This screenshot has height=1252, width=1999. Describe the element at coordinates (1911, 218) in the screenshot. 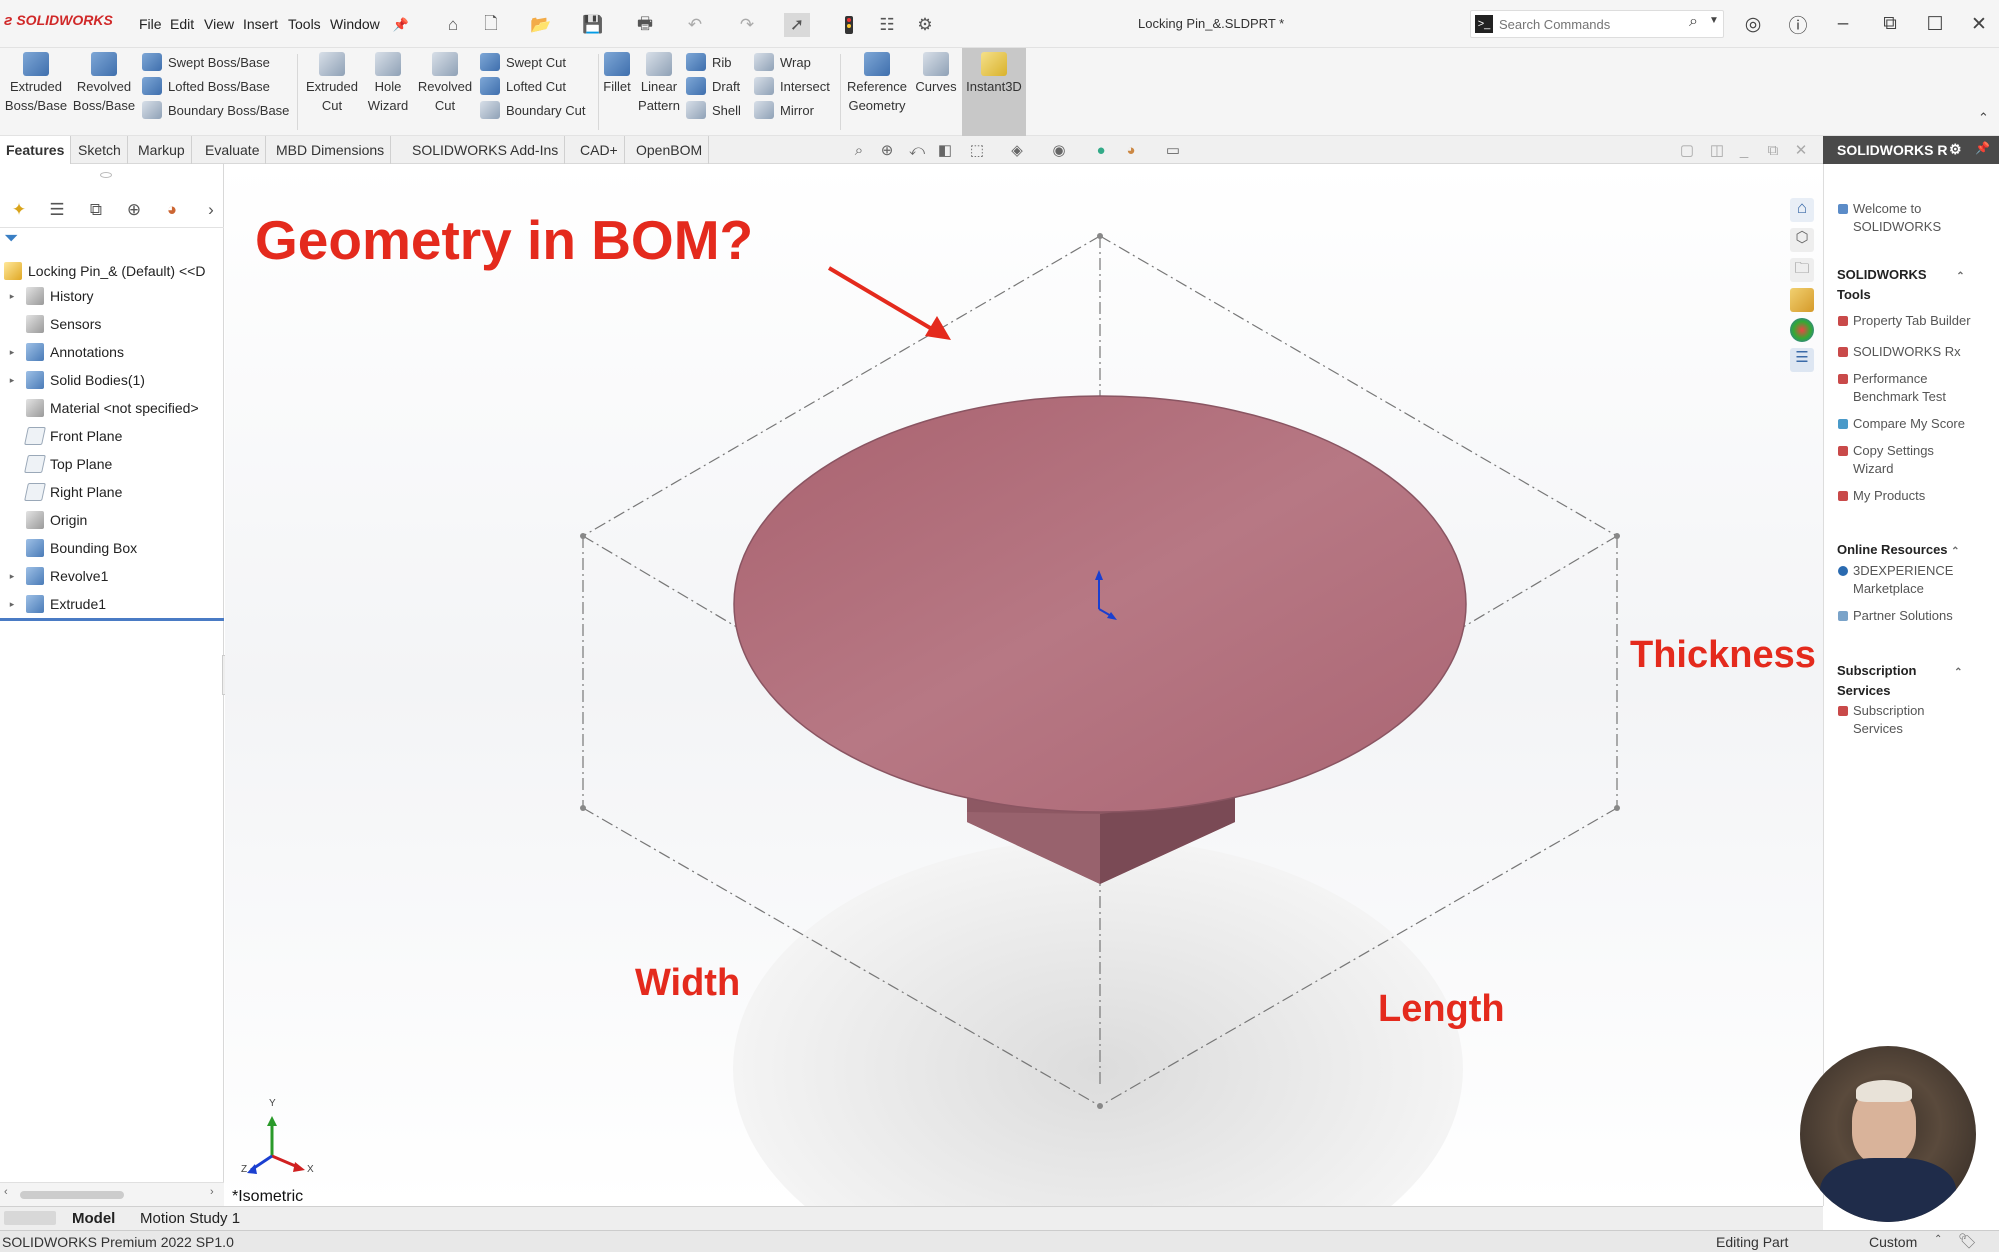

I see `welcome-link: Welcome to SOLIDWORKS` at that location.